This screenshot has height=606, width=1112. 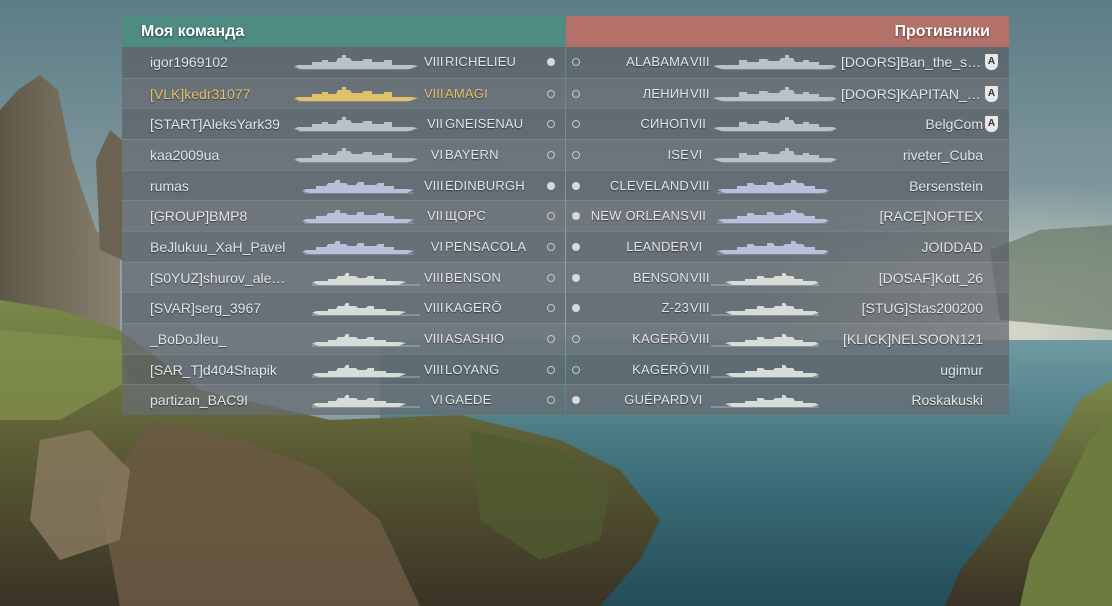 What do you see at coordinates (787, 123) in the screenshot?
I see `enemy-row: СИНОП VII BelgCom A` at bounding box center [787, 123].